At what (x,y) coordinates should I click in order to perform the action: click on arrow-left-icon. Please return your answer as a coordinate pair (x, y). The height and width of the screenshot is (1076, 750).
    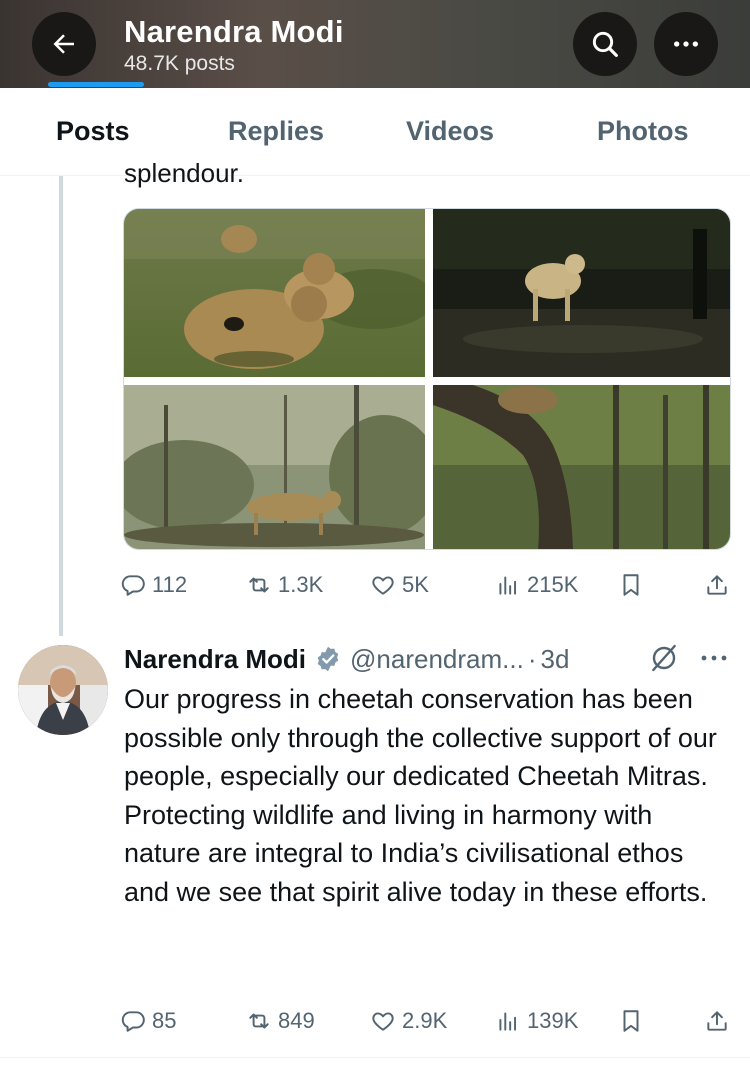
    Looking at the image, I should click on (63, 44).